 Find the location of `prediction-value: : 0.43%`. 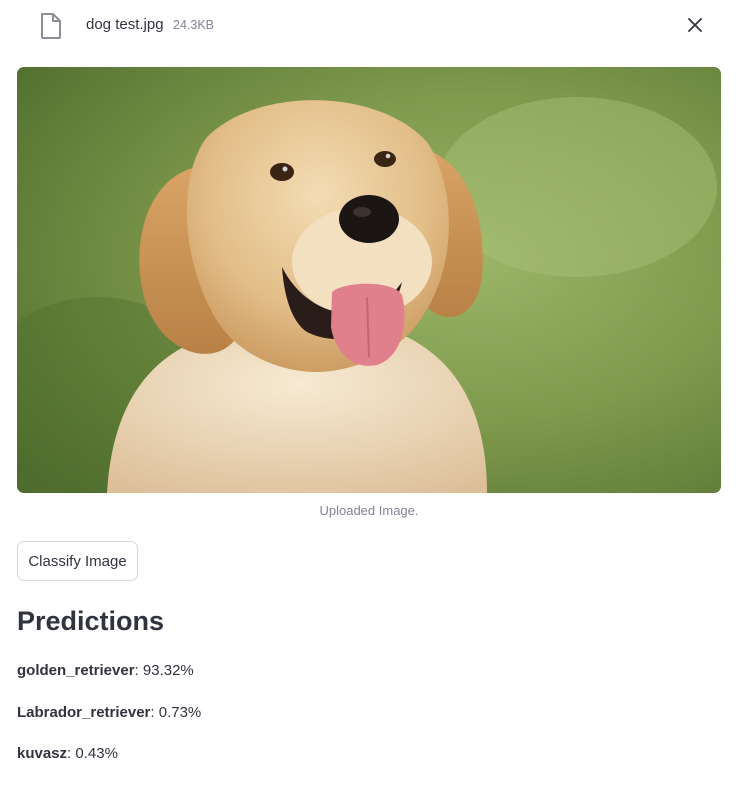

prediction-value: : 0.43% is located at coordinates (92, 753).